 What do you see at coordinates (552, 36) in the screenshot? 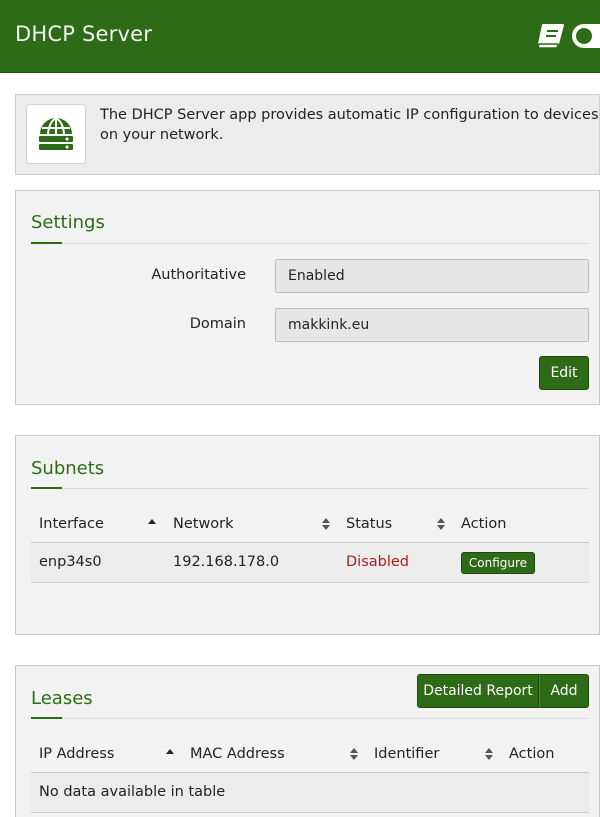
I see `book-icon` at bounding box center [552, 36].